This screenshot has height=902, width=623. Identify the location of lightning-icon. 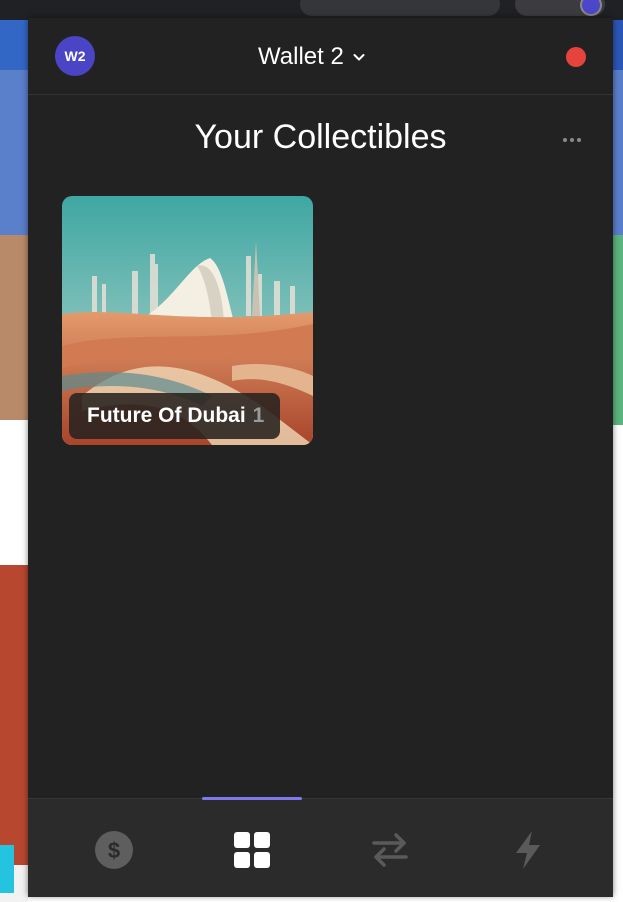
(528, 850).